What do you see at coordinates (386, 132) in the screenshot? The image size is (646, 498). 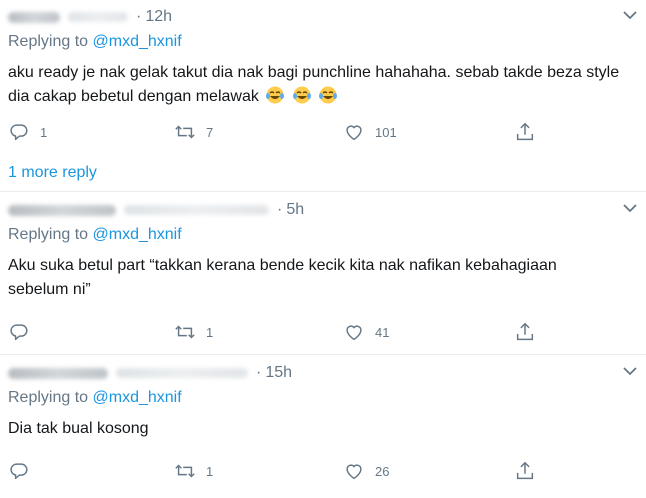 I see `like-count: 101` at bounding box center [386, 132].